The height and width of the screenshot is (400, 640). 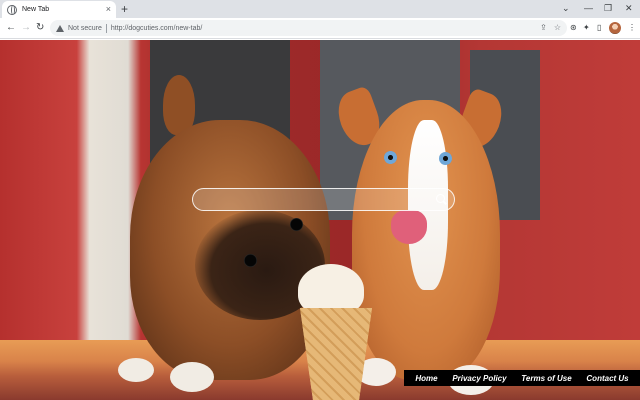 What do you see at coordinates (36, 9) in the screenshot?
I see `tab-title: New Tab` at bounding box center [36, 9].